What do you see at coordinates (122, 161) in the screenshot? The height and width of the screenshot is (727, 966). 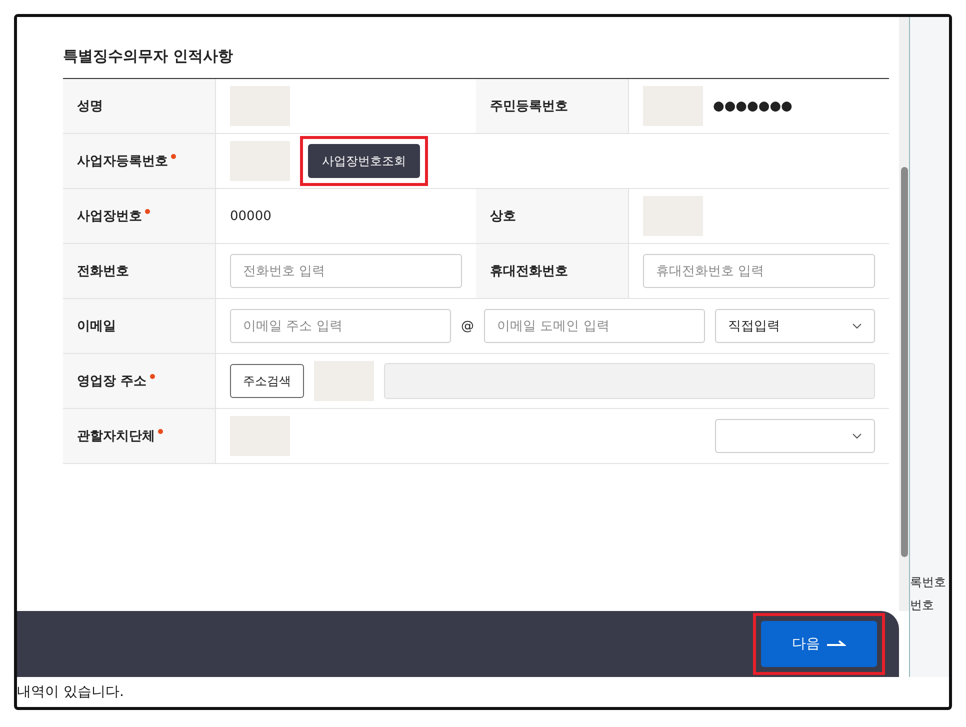 I see `field-label: 사업자등록번호` at bounding box center [122, 161].